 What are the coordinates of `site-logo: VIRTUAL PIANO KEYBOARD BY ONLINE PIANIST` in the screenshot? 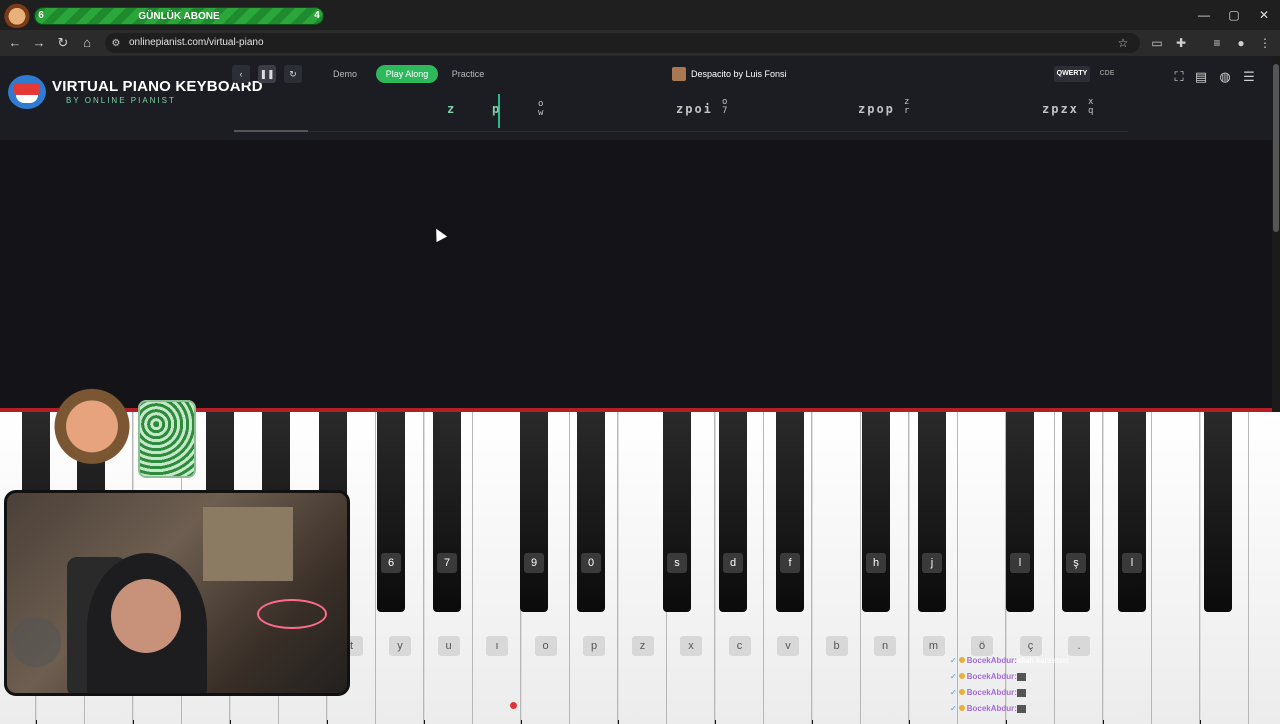 It's located at (135, 92).